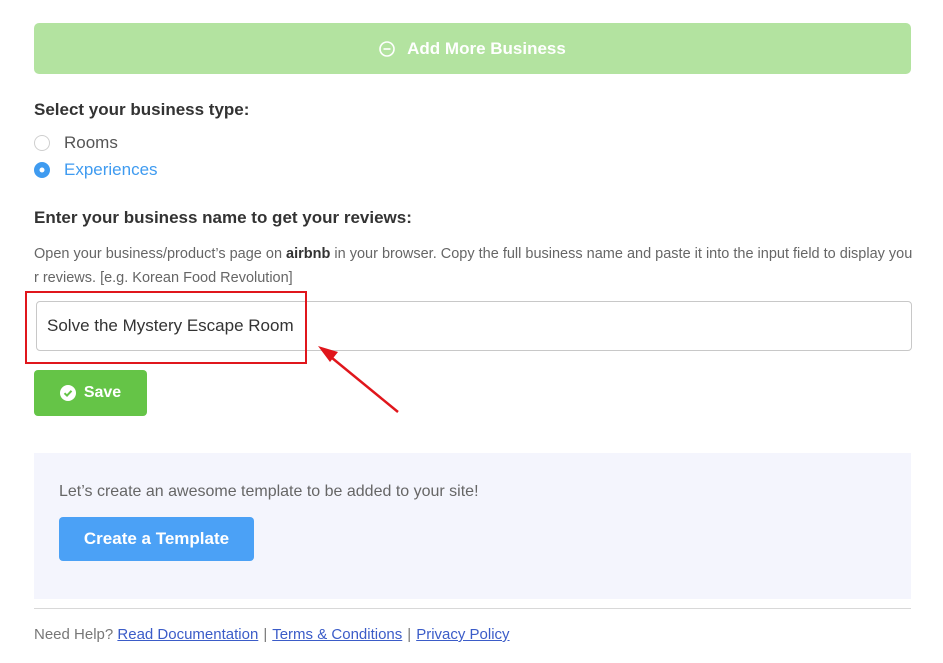  I want to click on add-more-business-button: Add More Business, so click(472, 48).